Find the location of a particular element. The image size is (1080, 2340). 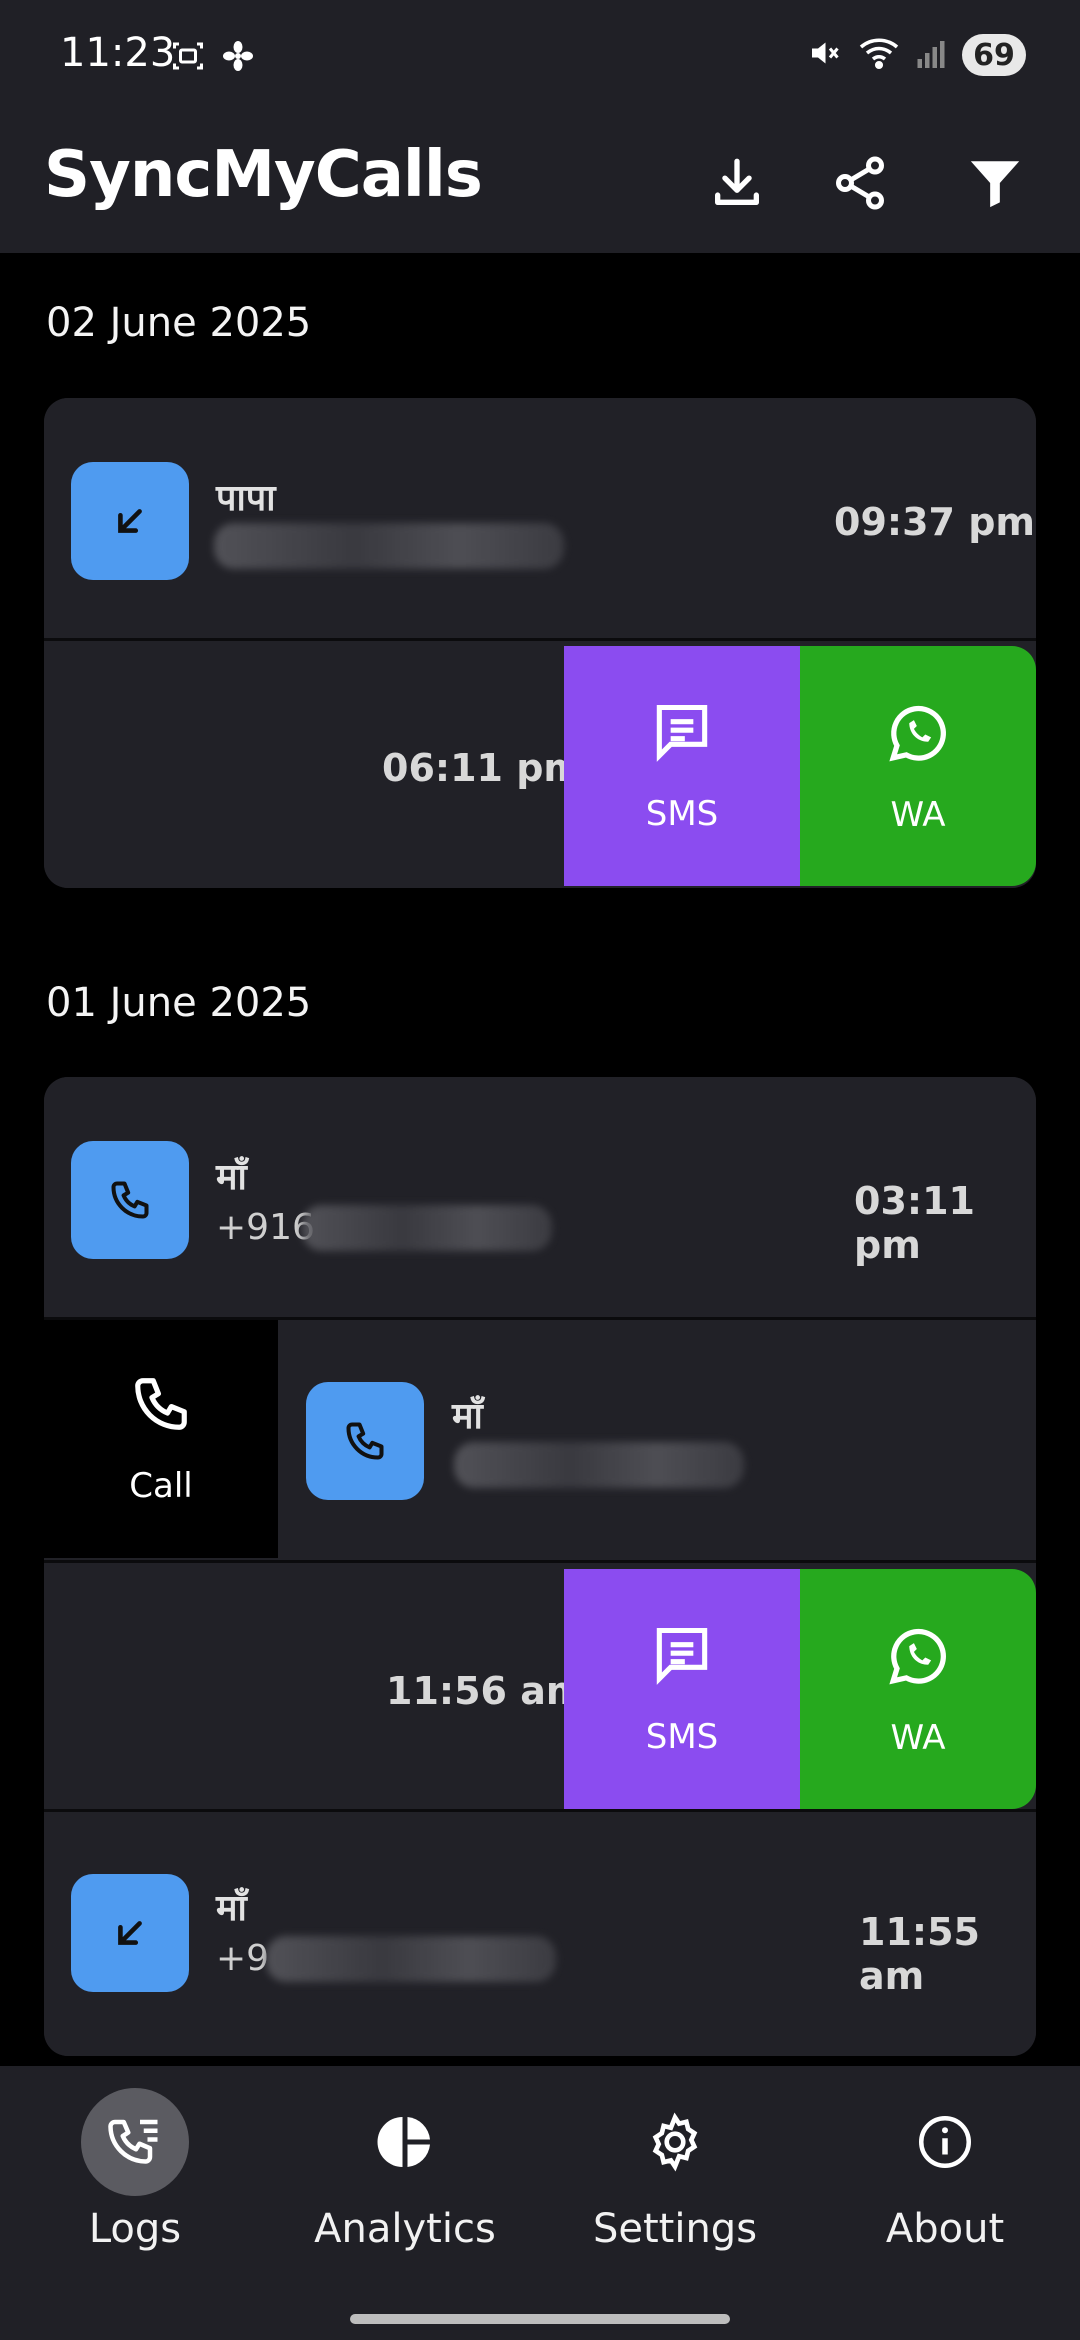

signal-icon is located at coordinates (931, 55).